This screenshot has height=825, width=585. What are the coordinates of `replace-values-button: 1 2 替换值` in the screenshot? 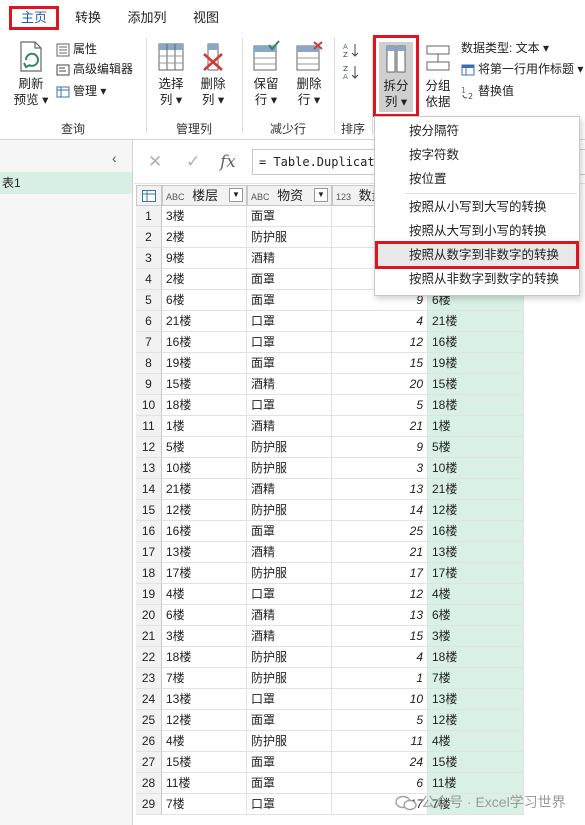 It's located at (487, 91).